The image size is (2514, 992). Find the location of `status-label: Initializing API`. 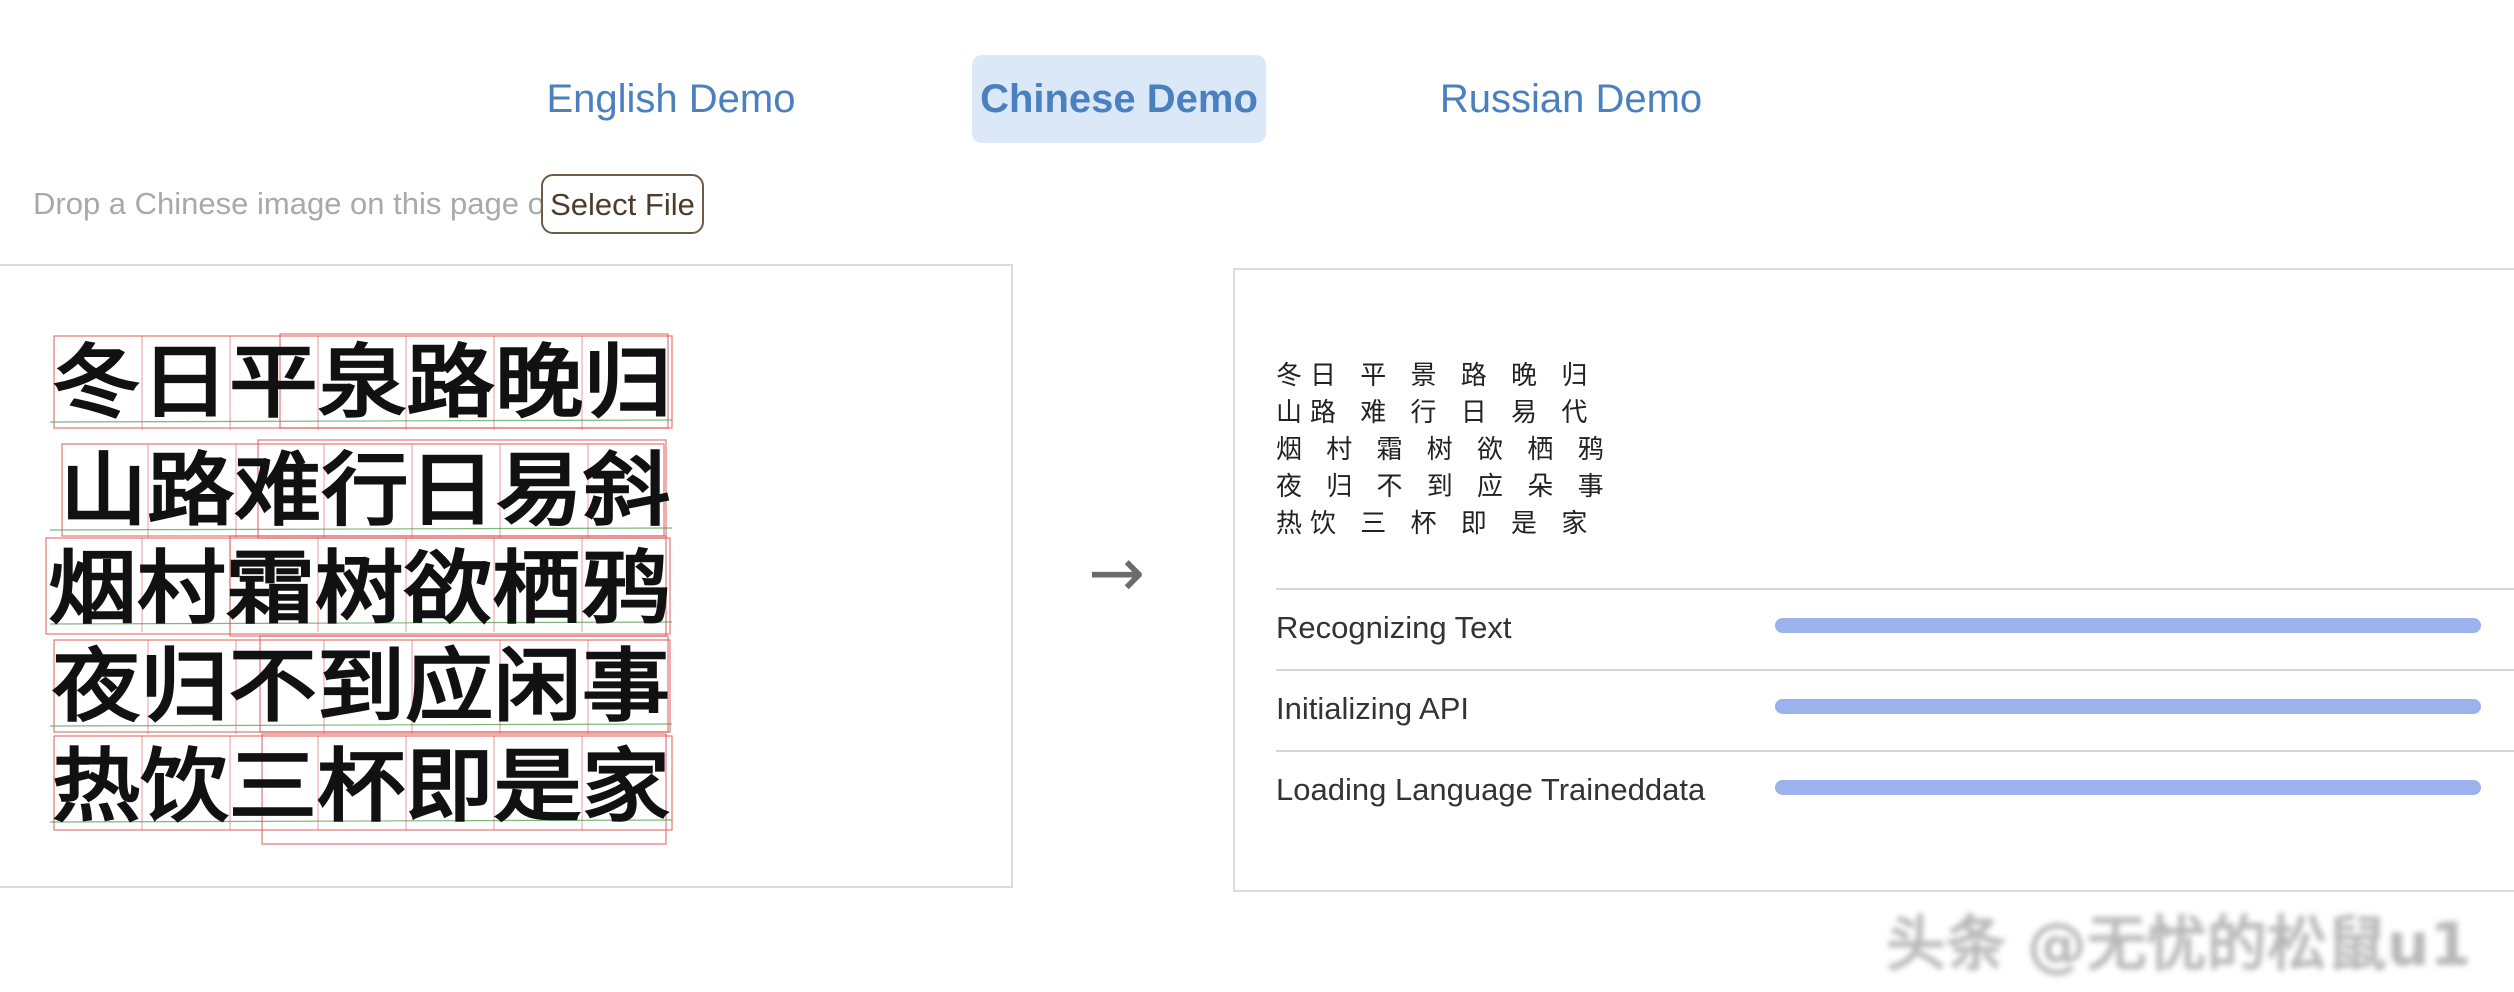

status-label: Initializing API is located at coordinates (1372, 708).